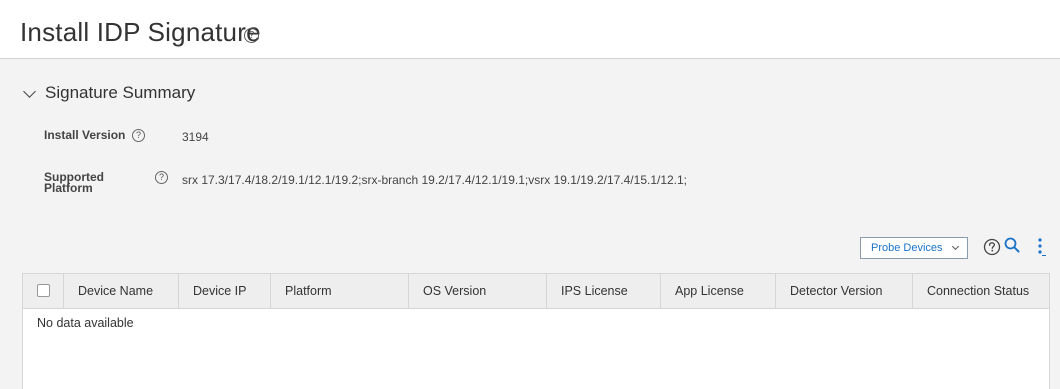 The height and width of the screenshot is (389, 1060). Describe the element at coordinates (907, 248) in the screenshot. I see `probe-devices-label: Probe Devices` at that location.